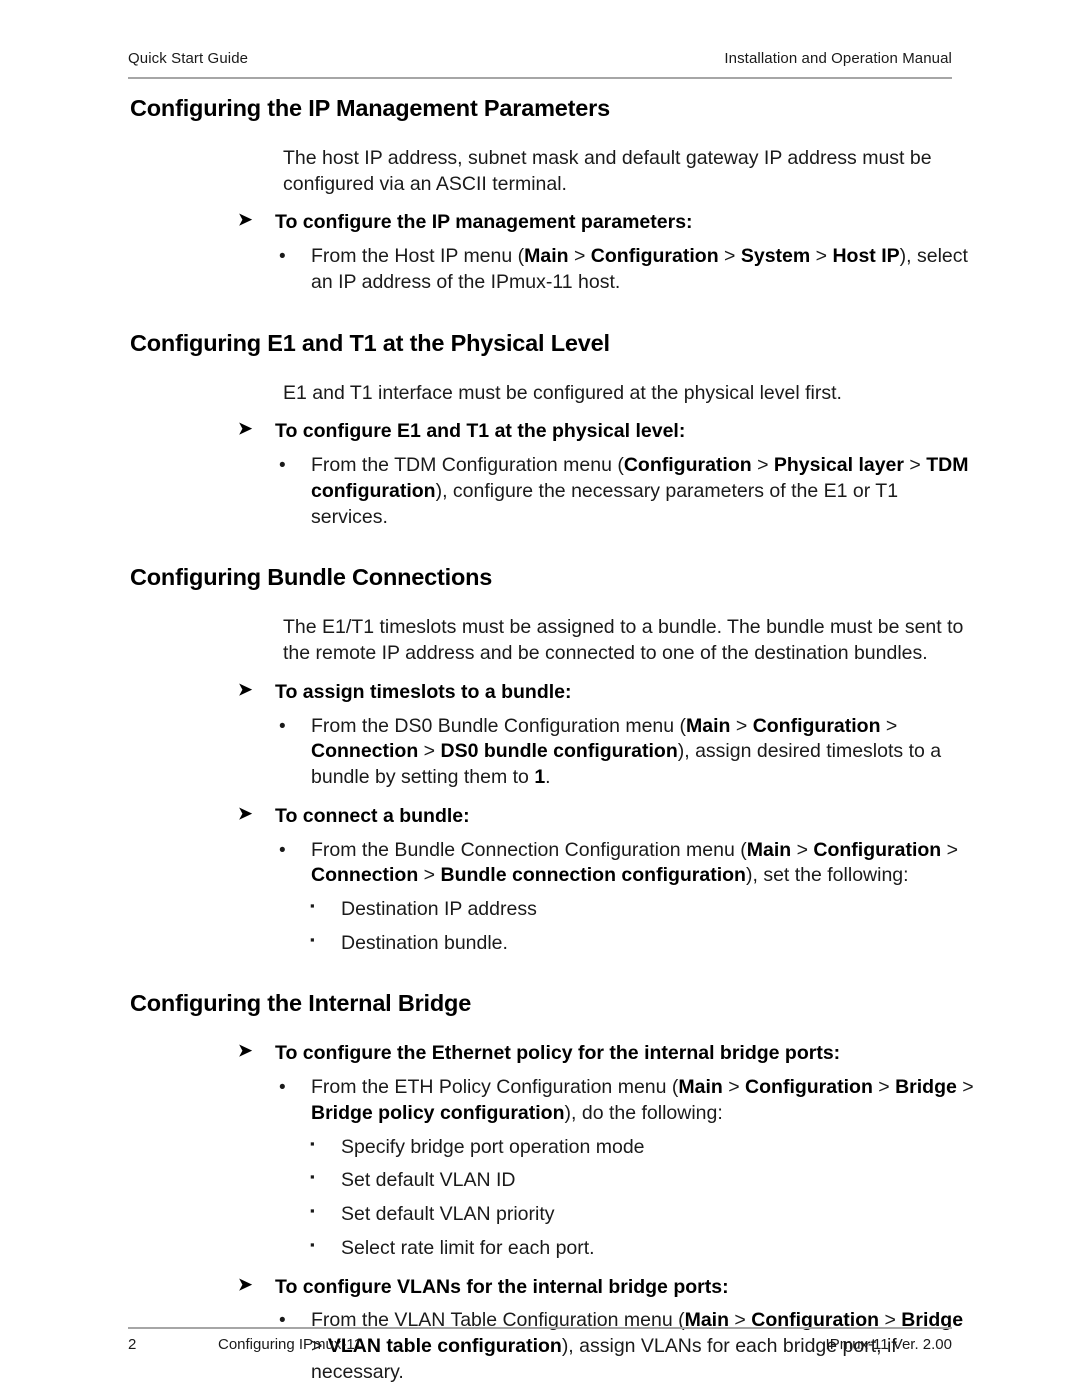 This screenshot has width=1080, height=1397. What do you see at coordinates (365, 875) in the screenshot?
I see `menu-path-token: Connection` at bounding box center [365, 875].